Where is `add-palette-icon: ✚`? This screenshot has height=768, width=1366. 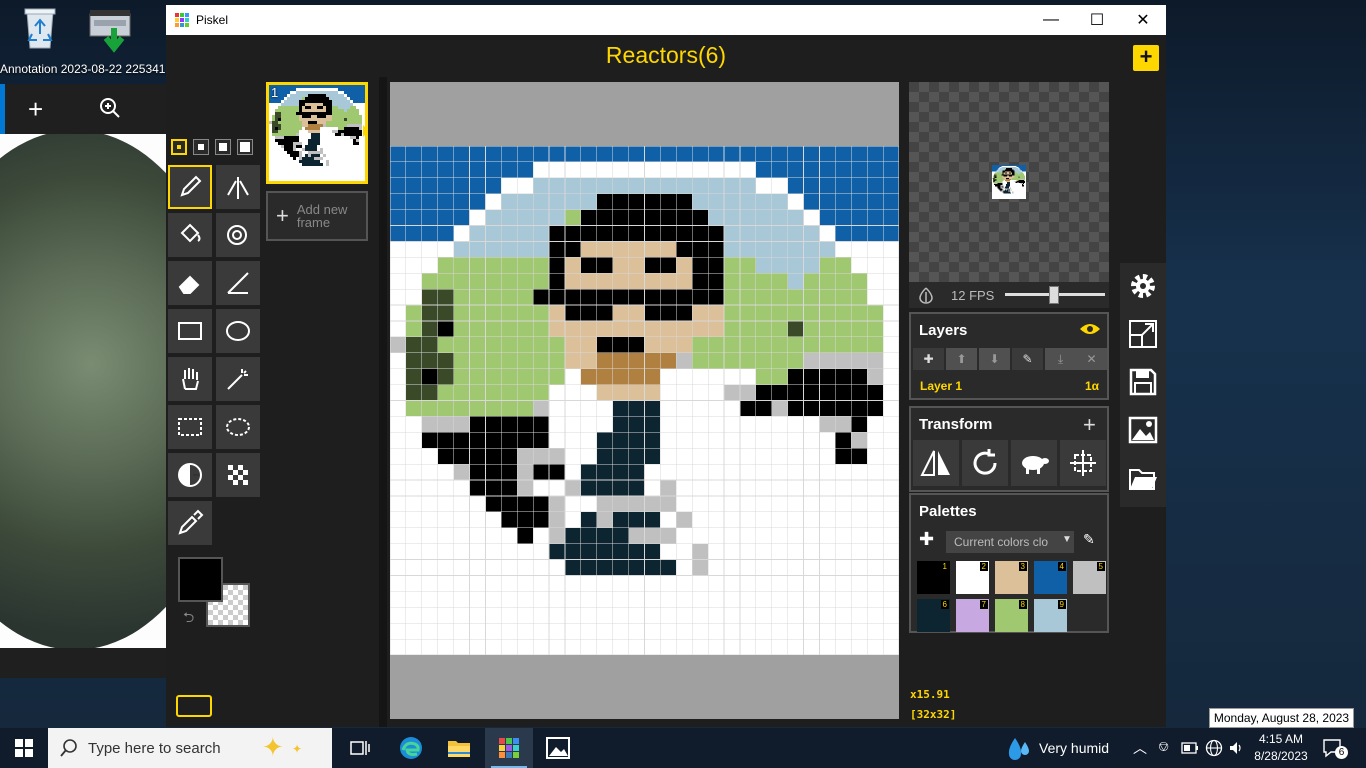 add-palette-icon: ✚ is located at coordinates (926, 539).